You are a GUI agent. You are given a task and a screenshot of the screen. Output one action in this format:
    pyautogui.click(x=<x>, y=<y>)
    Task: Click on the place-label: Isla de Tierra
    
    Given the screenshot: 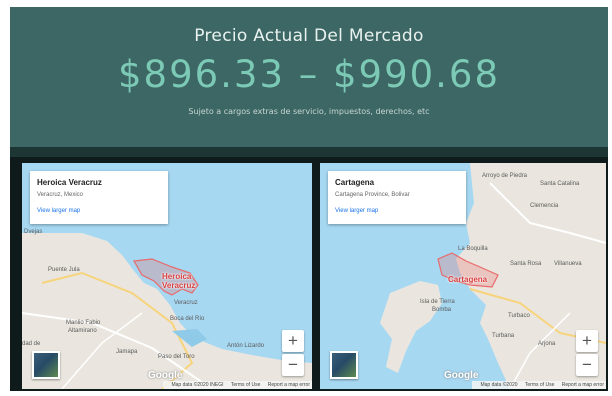 What is the action you would take?
    pyautogui.click(x=437, y=302)
    